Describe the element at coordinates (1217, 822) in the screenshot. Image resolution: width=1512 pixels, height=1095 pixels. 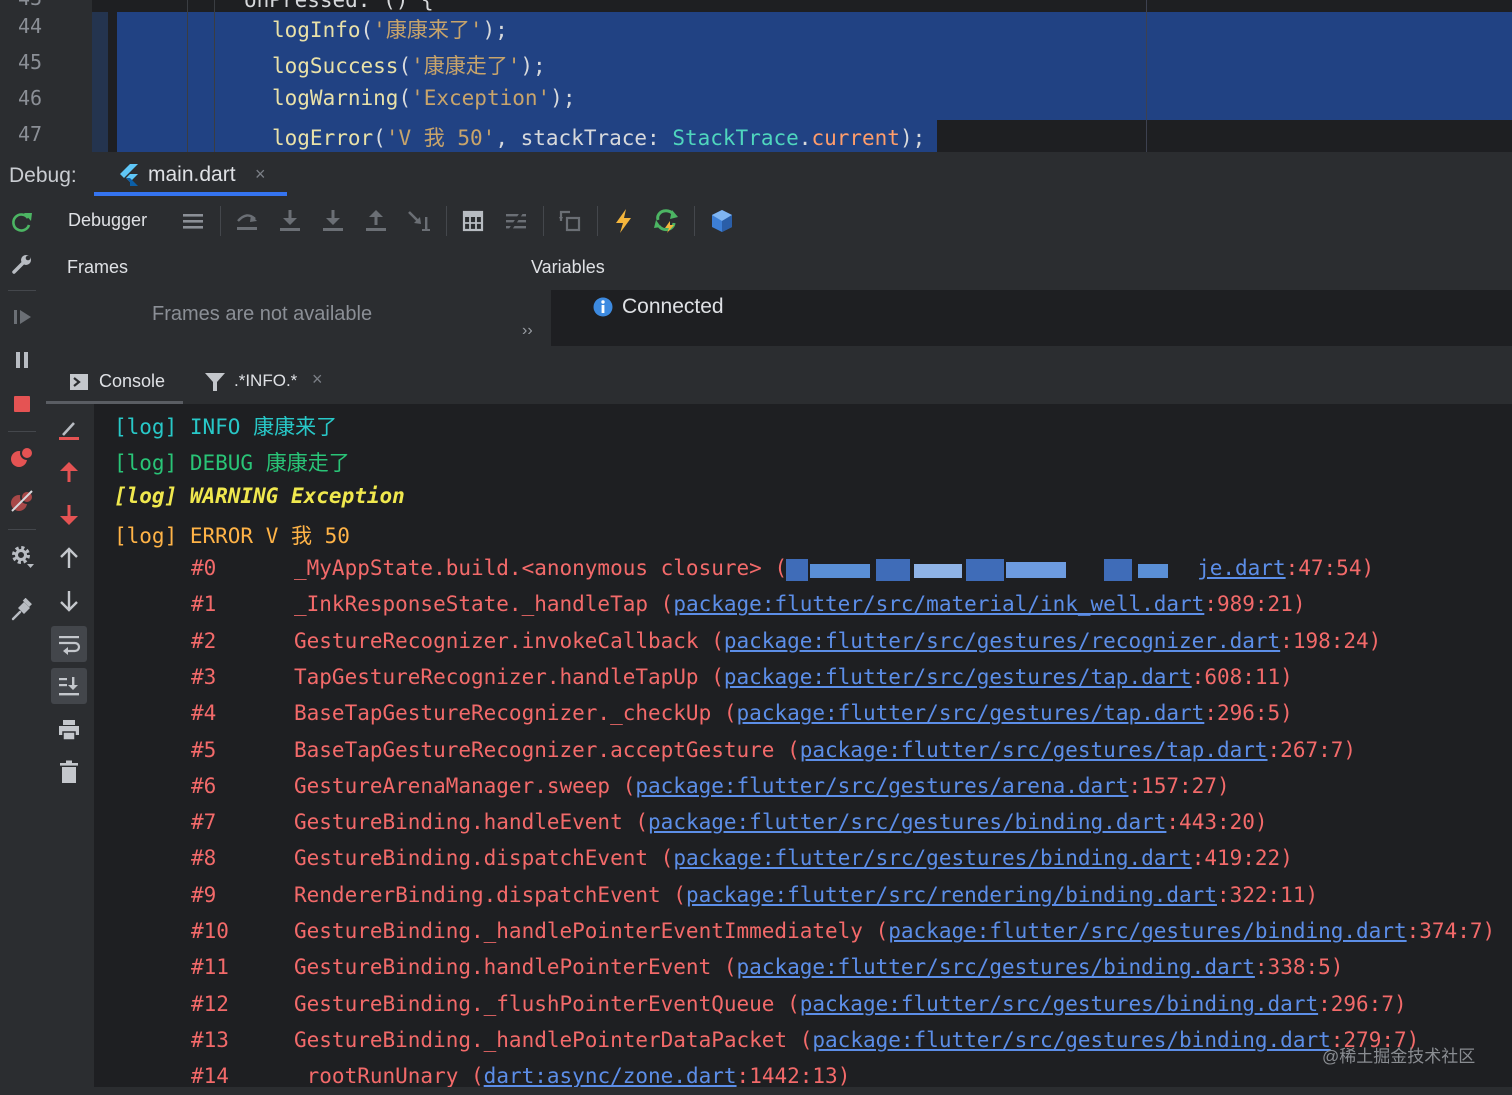
I see `frame-position: :443:20)` at that location.